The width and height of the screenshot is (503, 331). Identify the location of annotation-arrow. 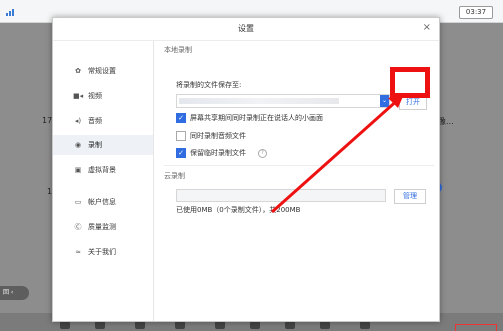
(337, 154).